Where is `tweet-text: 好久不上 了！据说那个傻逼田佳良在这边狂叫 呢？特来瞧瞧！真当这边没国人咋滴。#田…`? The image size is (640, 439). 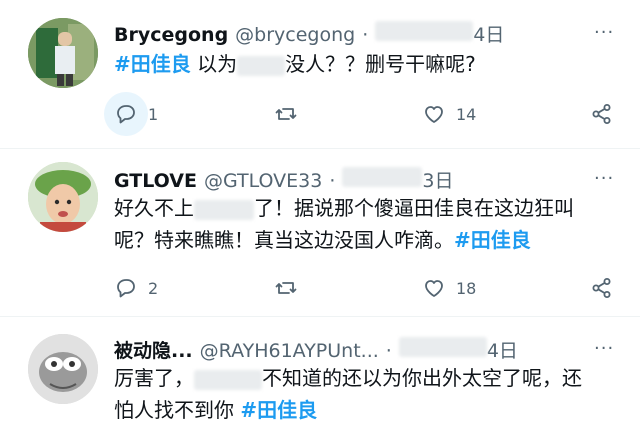 tweet-text: 好久不上 了！据说那个傻逼田佳良在这边狂叫 呢？特来瞧瞧！真当这边没国人咋滴。#田… is located at coordinates (344, 224).